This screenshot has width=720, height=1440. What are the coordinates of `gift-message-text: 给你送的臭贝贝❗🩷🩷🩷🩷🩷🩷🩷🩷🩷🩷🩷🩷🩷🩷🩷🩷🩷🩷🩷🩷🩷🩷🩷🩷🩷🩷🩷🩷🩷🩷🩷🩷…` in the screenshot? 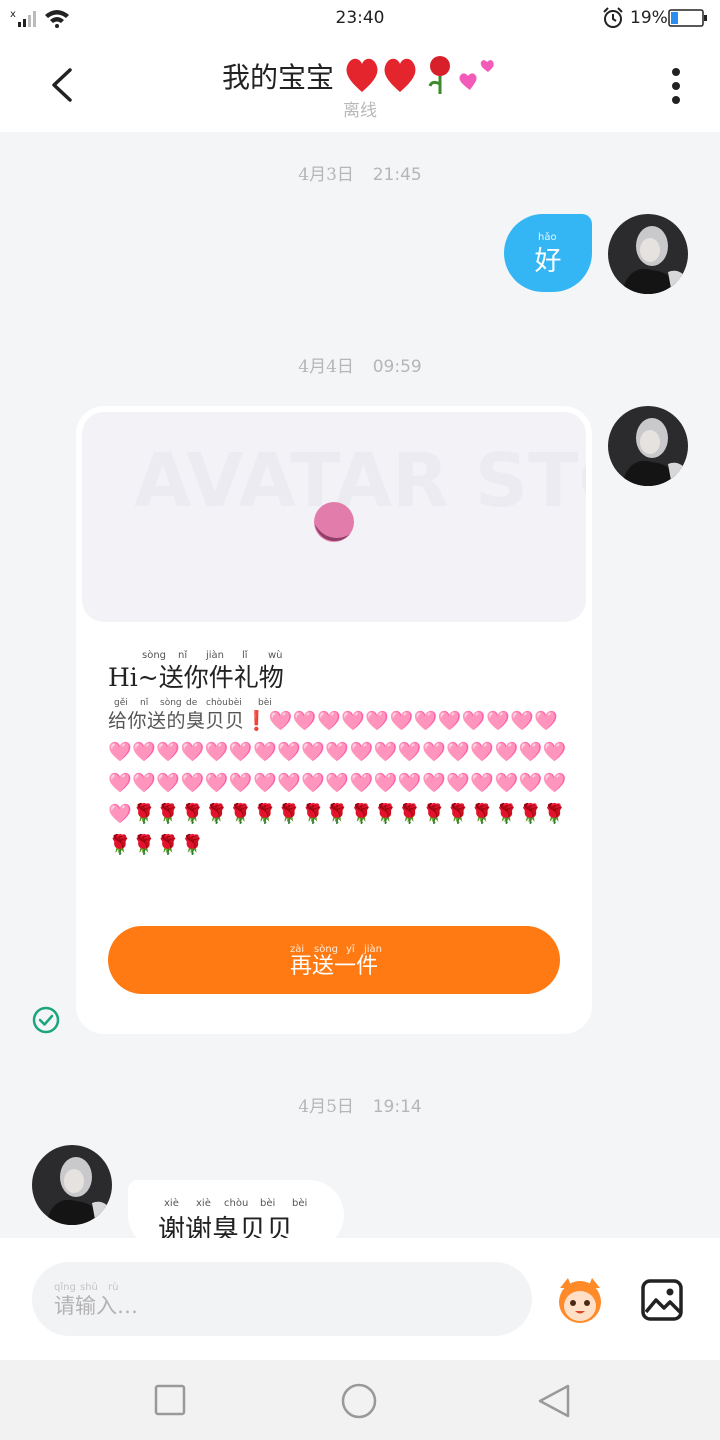 It's located at (337, 783).